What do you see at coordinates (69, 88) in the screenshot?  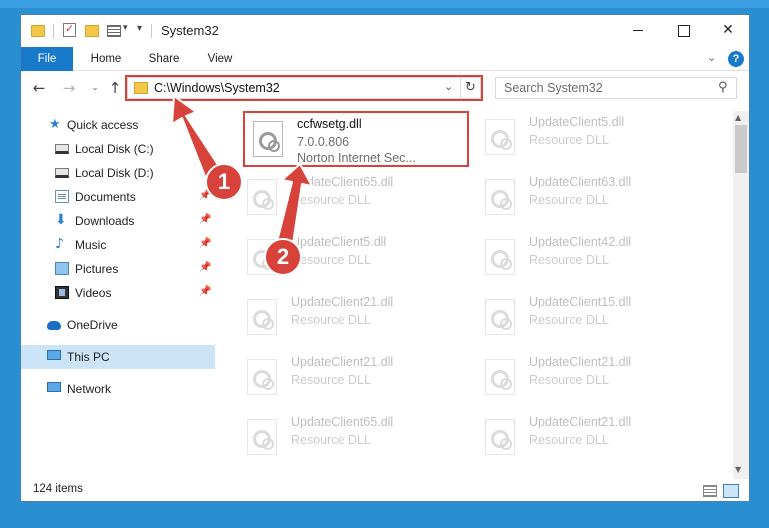 I see `forward-button: →` at bounding box center [69, 88].